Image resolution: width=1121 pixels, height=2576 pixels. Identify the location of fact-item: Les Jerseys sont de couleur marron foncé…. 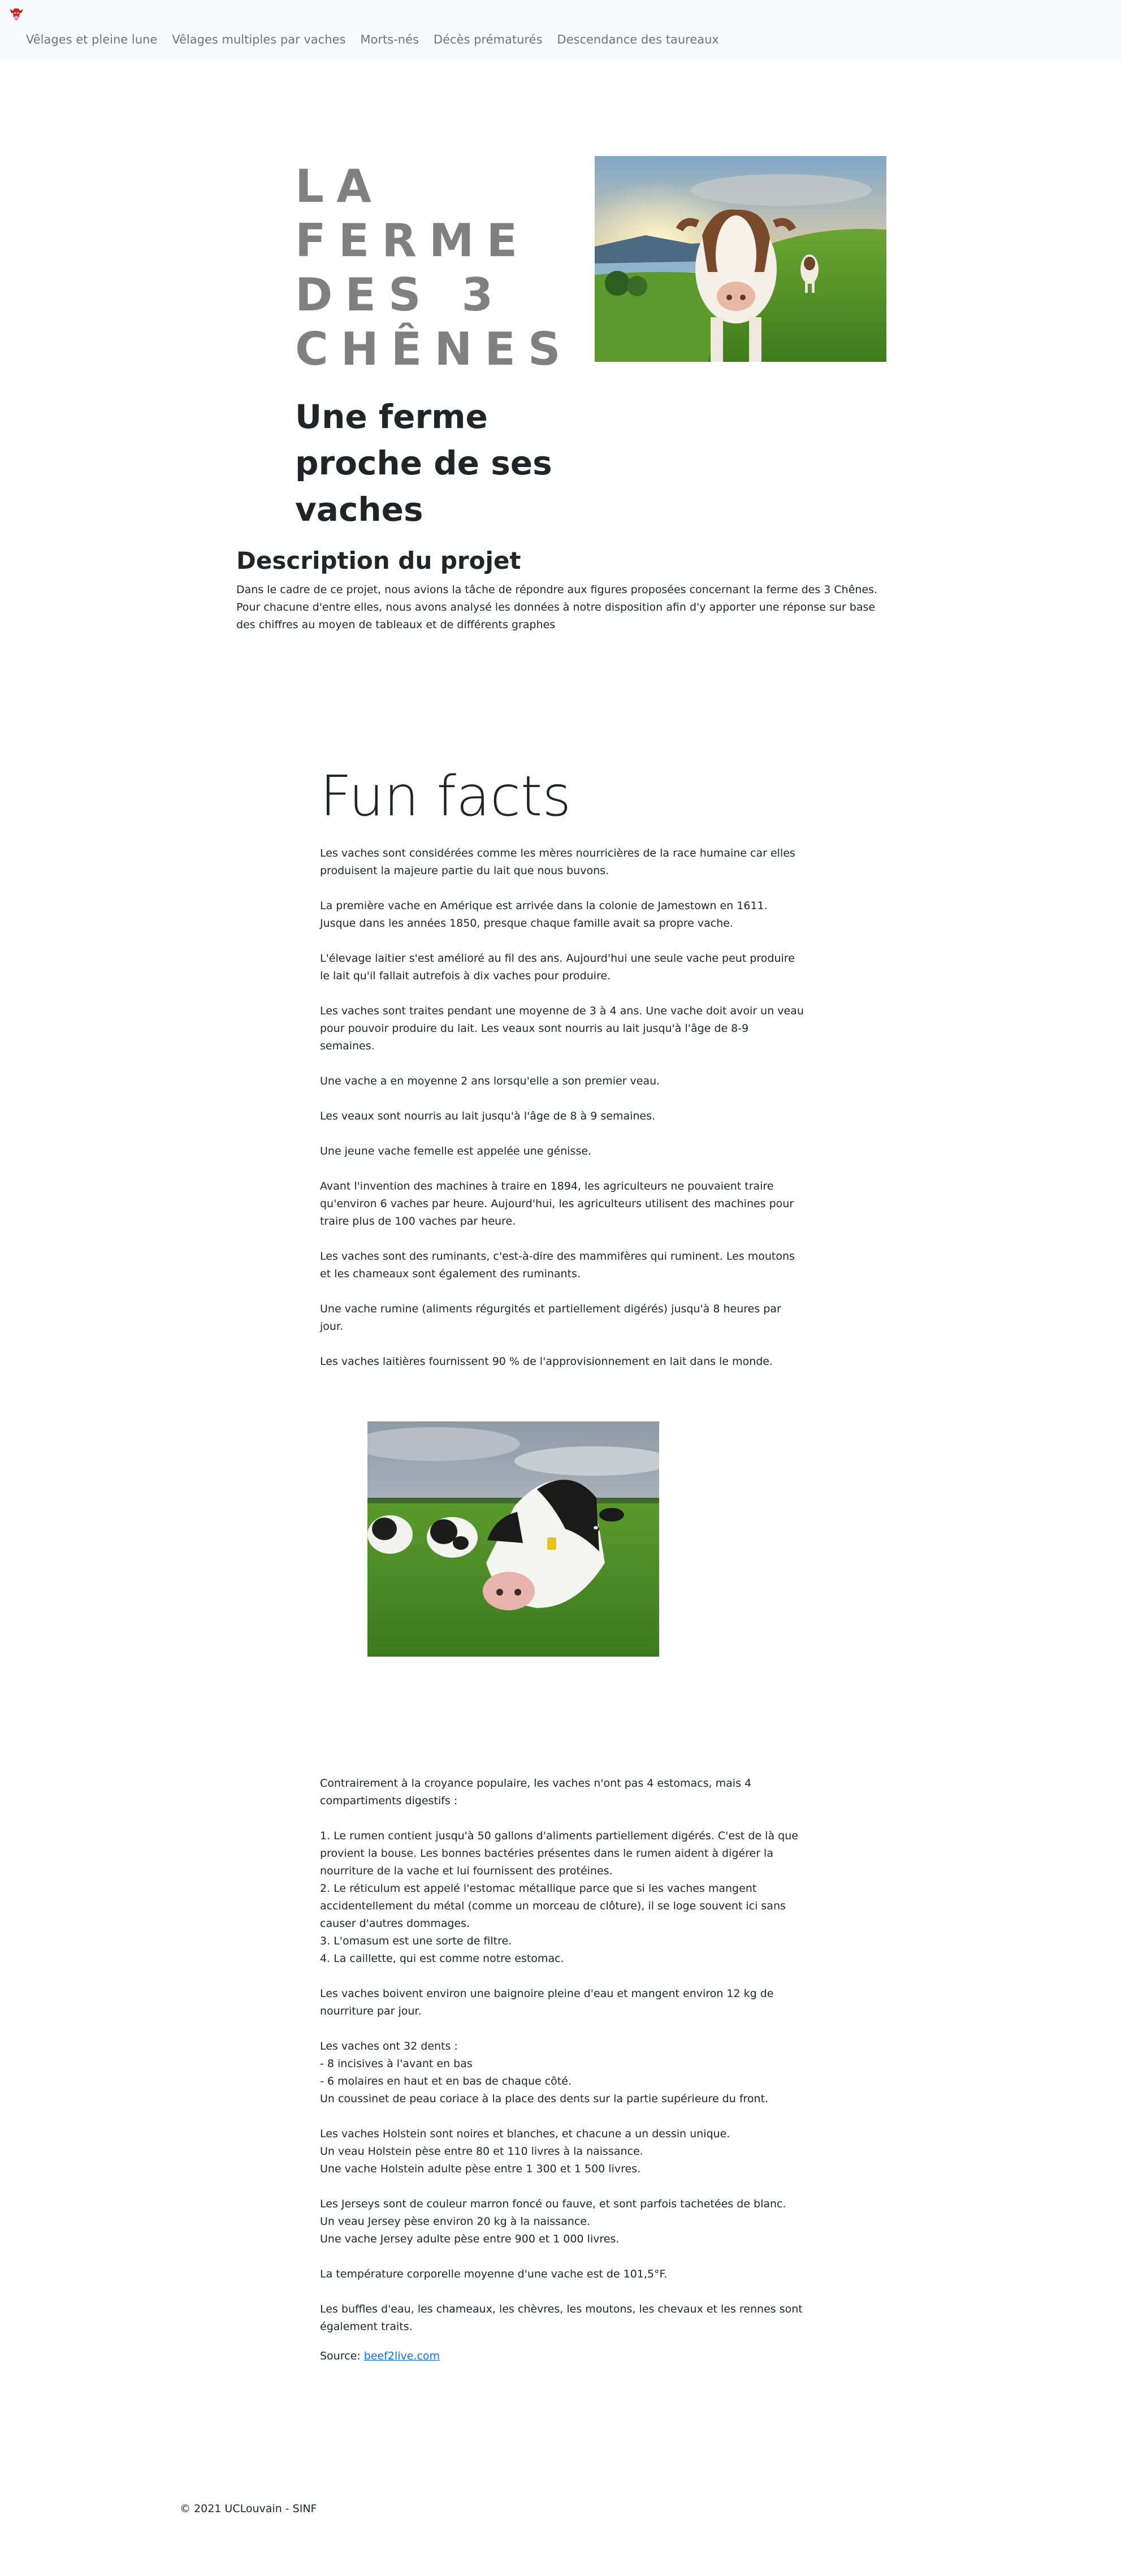
(568, 2221).